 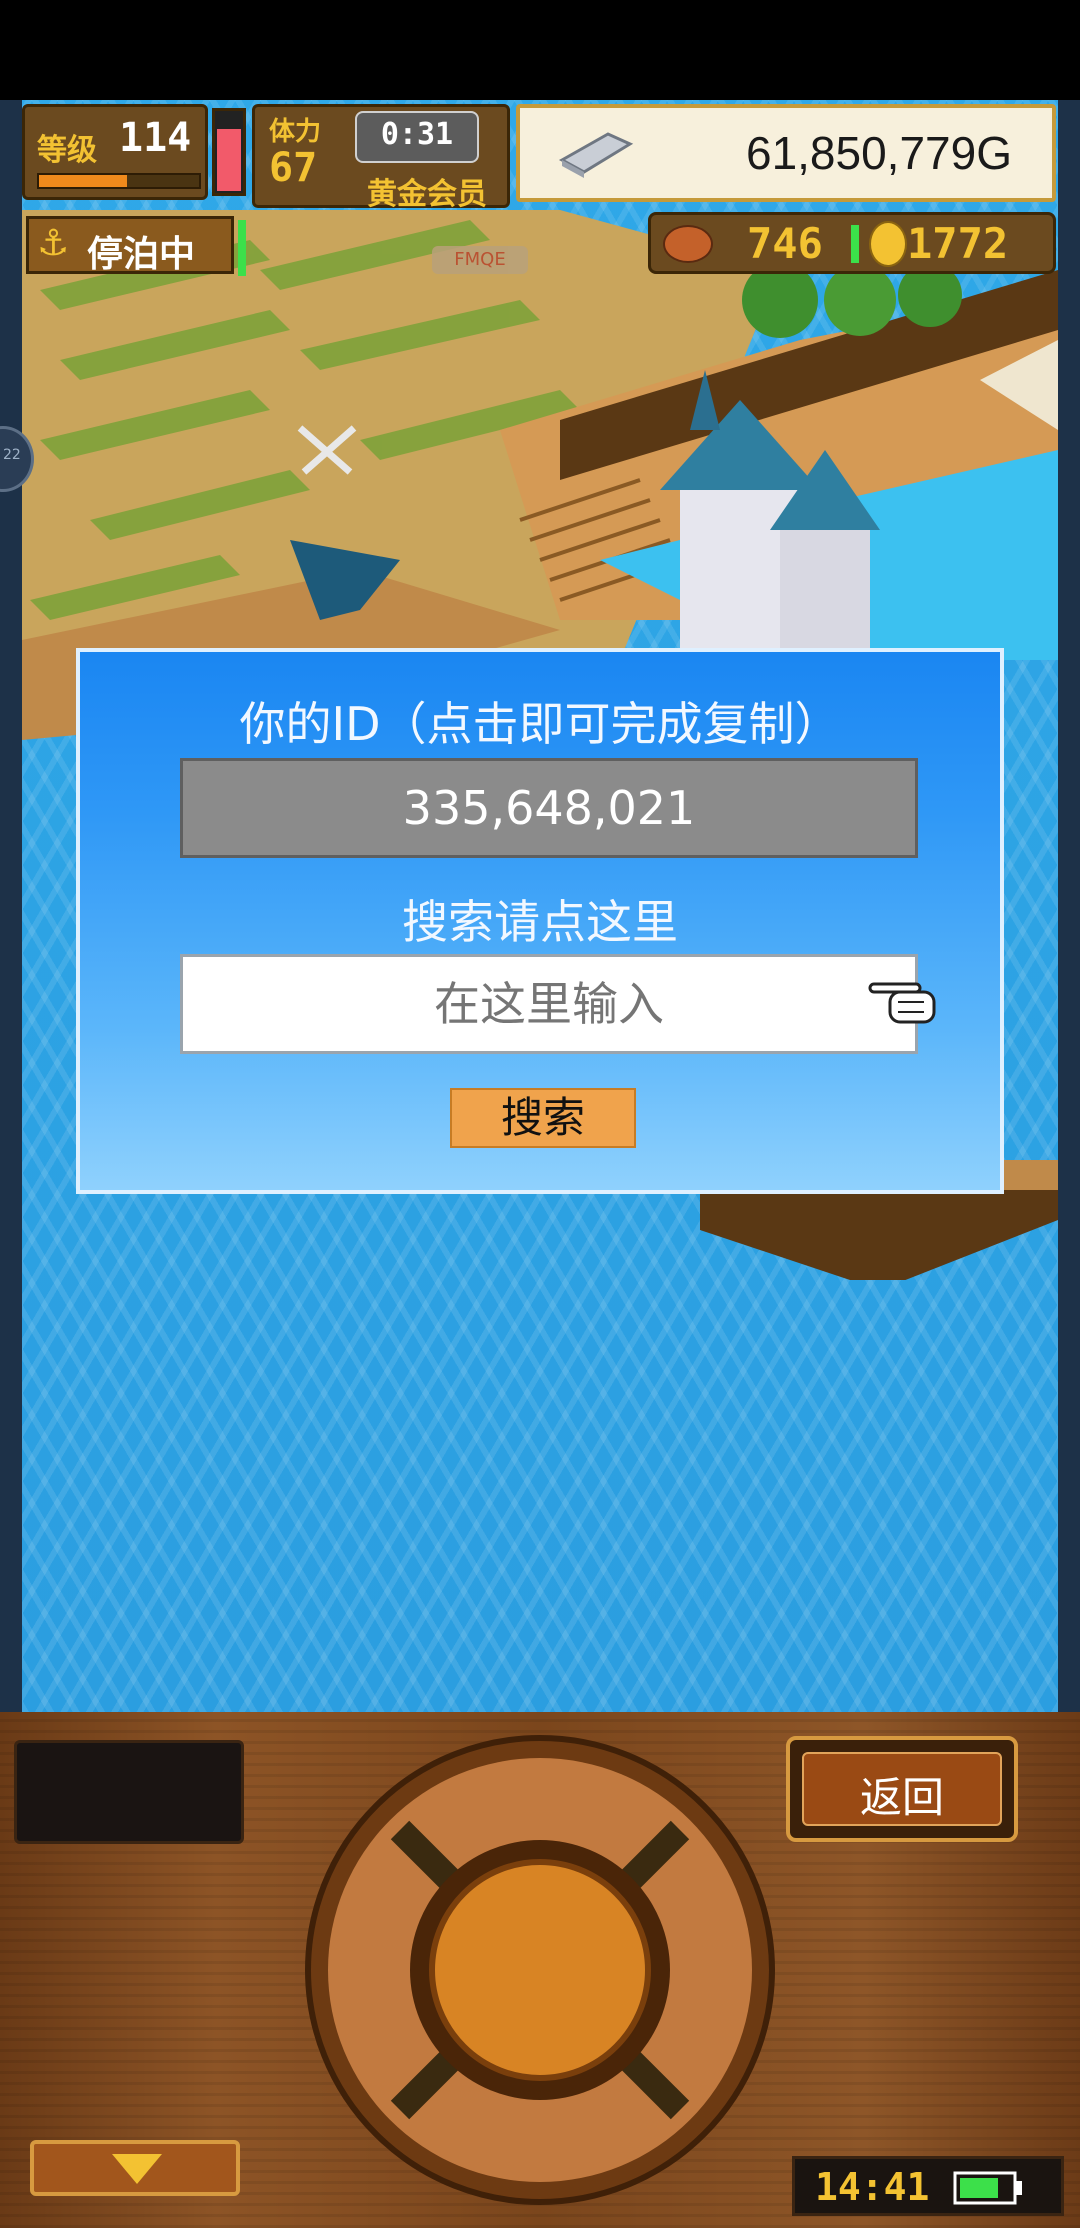 I want to click on search-button: 搜索, so click(x=543, y=1118).